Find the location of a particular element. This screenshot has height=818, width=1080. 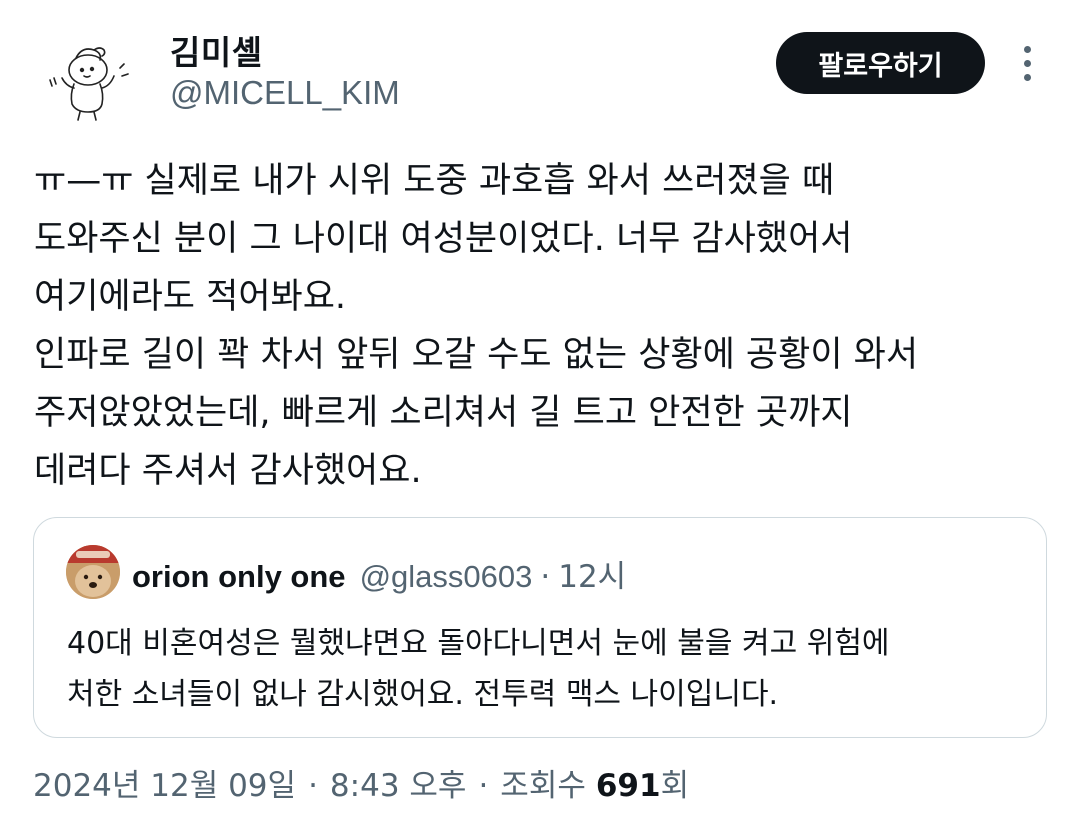

quote-author-handle: @glass0603 is located at coordinates (446, 577).